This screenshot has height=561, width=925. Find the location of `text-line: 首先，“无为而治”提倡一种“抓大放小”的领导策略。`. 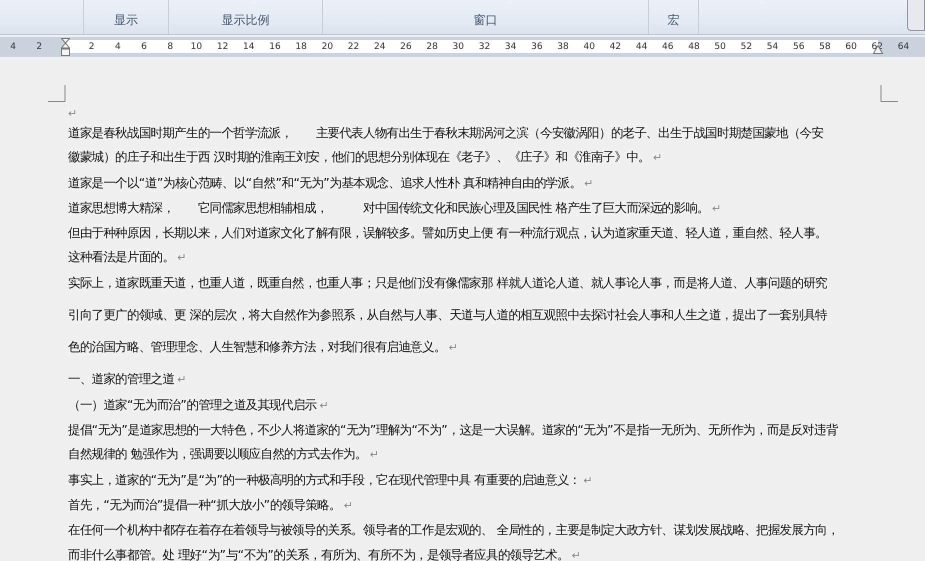

text-line: 首先，“无为而治”提倡一种“抓大放小”的领导策略。 is located at coordinates (204, 504).